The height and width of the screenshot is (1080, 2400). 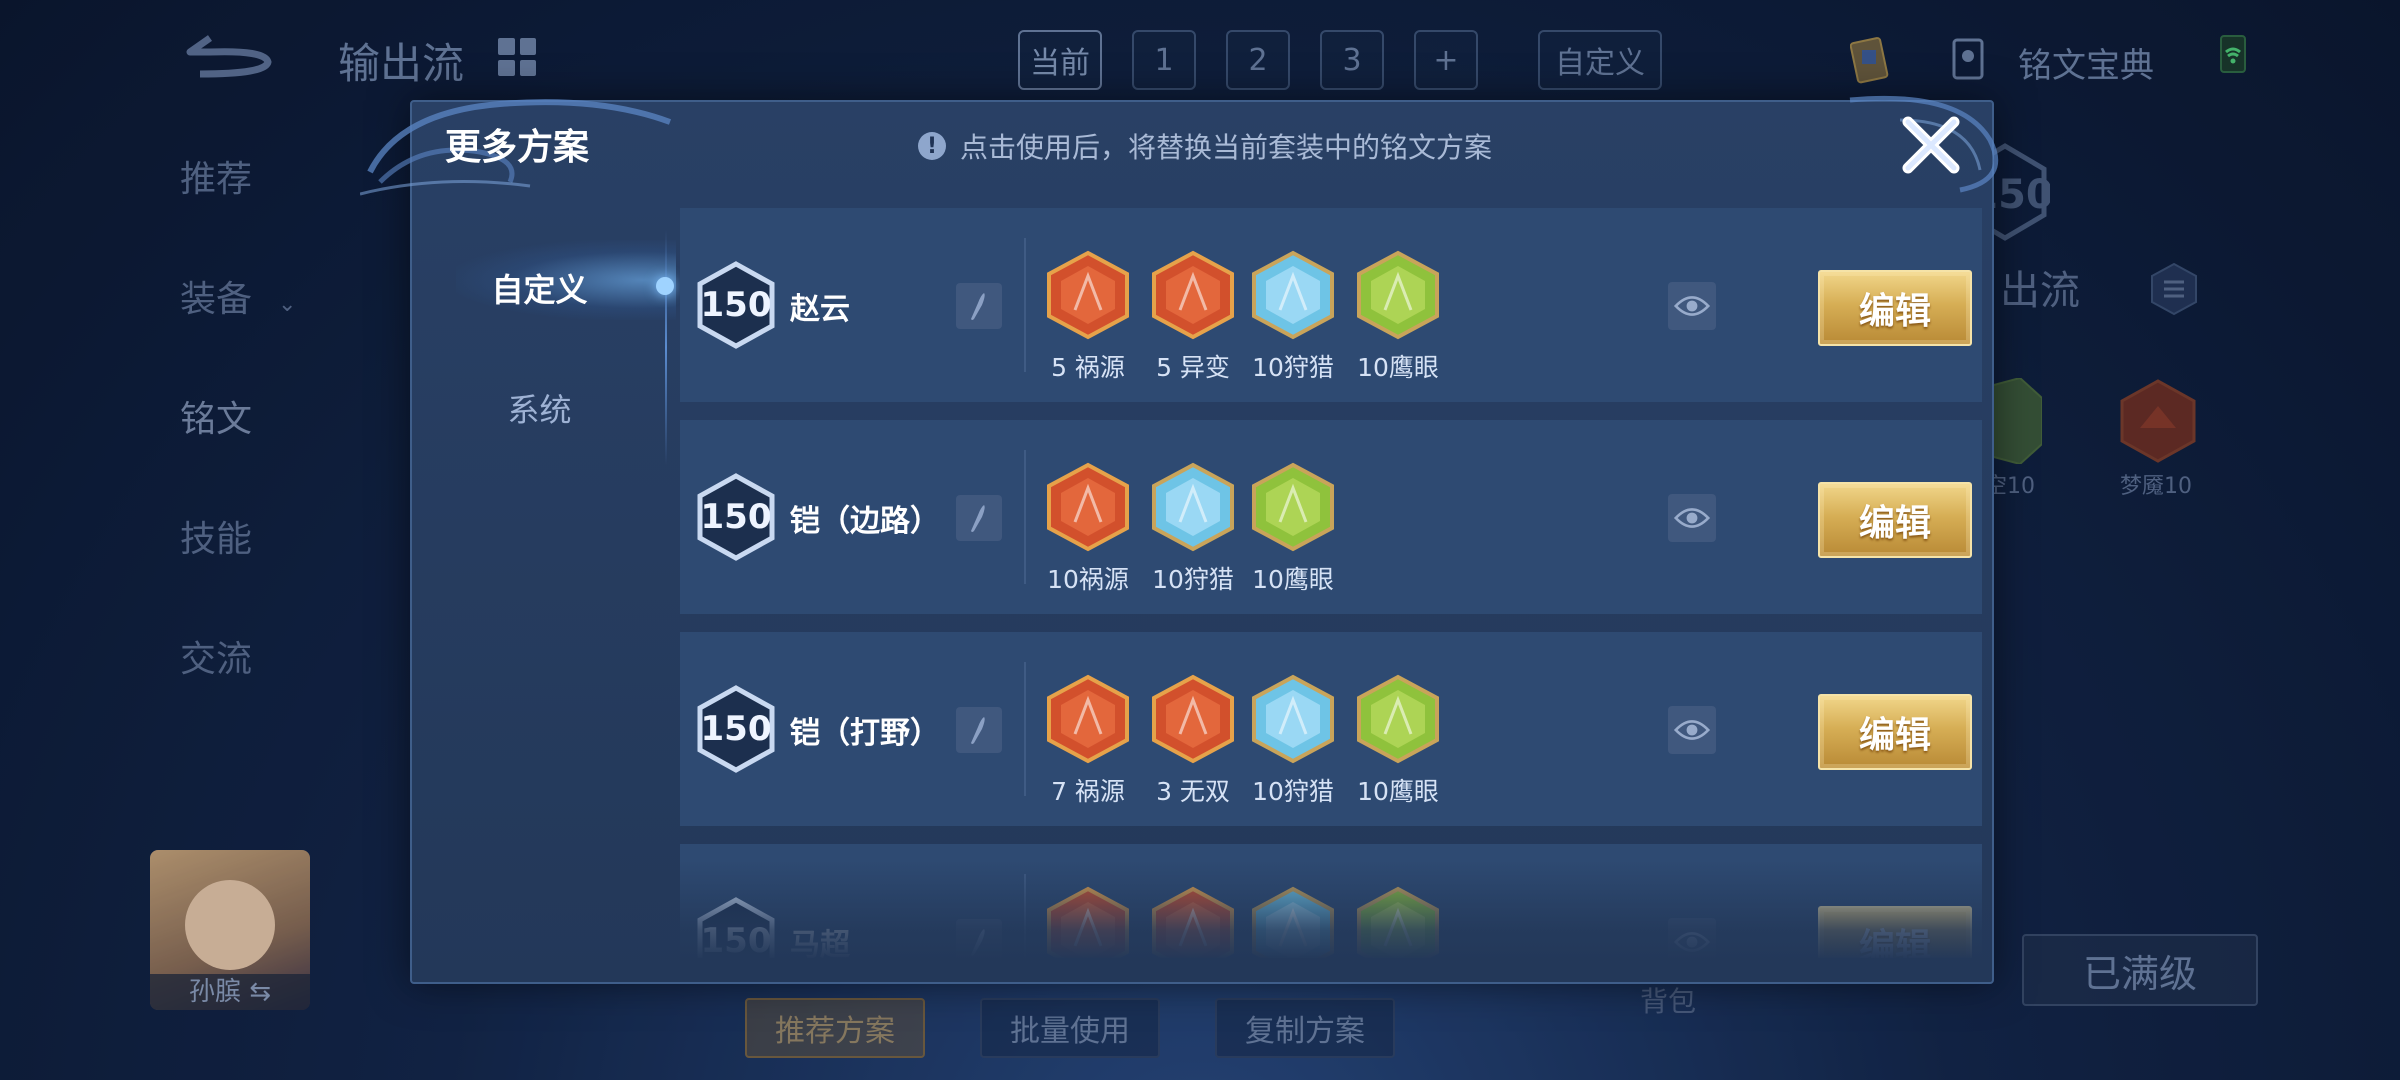 What do you see at coordinates (1205, 146) in the screenshot?
I see `notice-text: ! 点击使用后，将替换当前套装中的铭文方案` at bounding box center [1205, 146].